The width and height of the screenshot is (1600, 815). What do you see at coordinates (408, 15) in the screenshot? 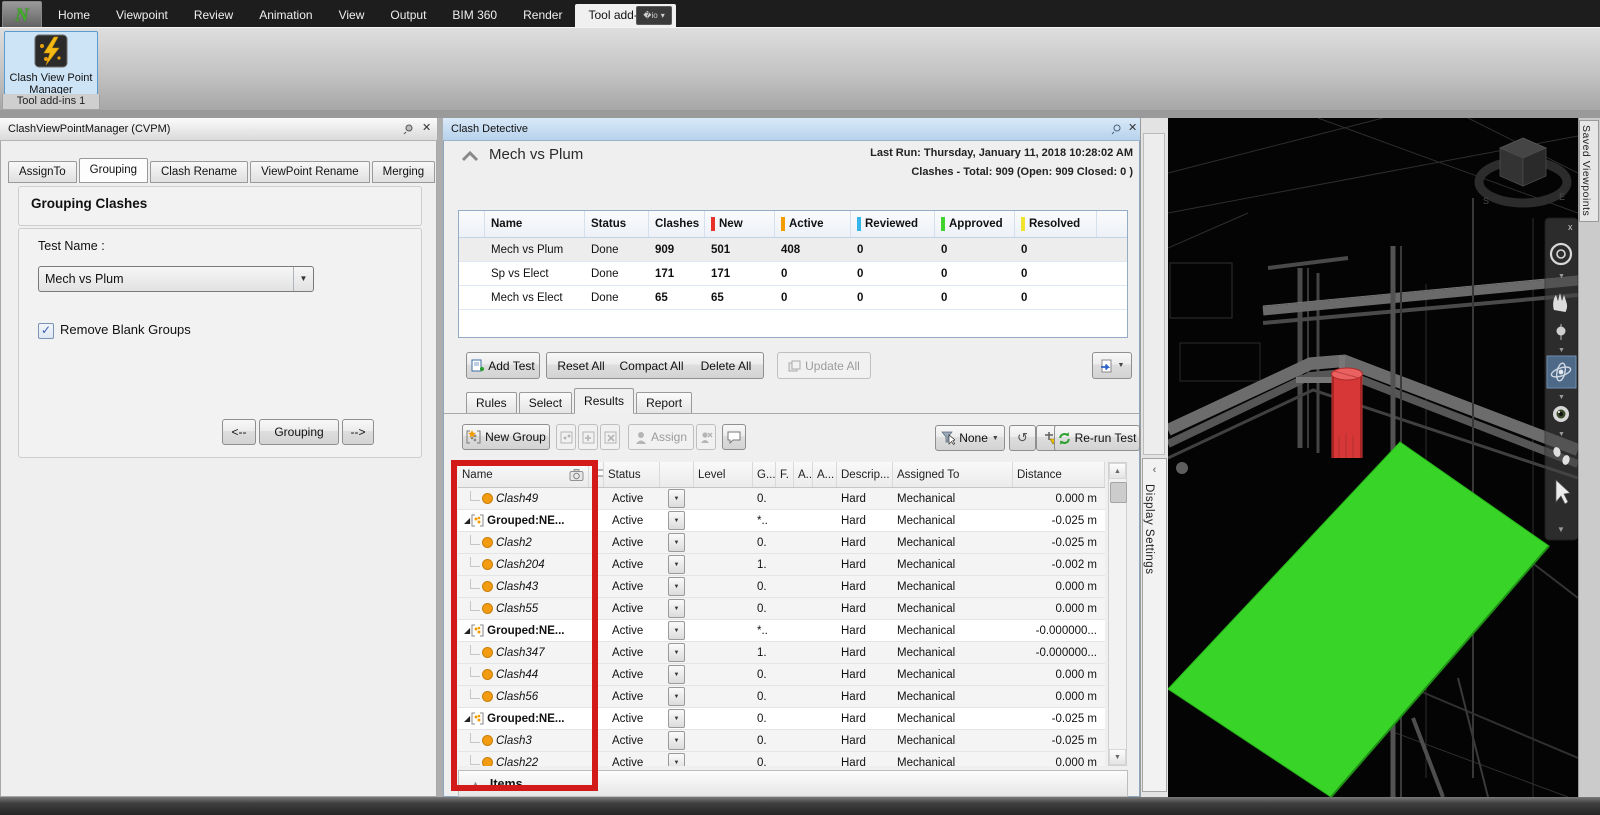
I see `ribbon-tab-output: Output` at bounding box center [408, 15].